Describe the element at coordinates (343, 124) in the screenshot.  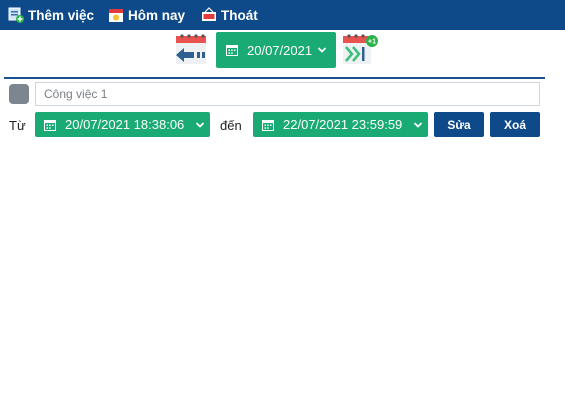
I see `end-datetime-value: 22/07/2021 23:59:59` at that location.